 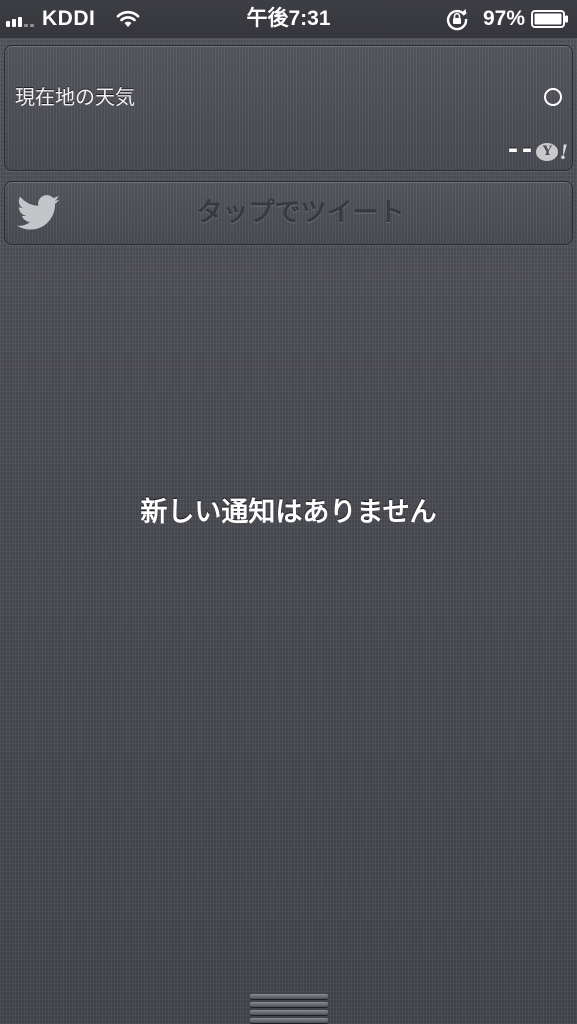 What do you see at coordinates (75, 97) in the screenshot?
I see `weather-title: 現在地の天気` at bounding box center [75, 97].